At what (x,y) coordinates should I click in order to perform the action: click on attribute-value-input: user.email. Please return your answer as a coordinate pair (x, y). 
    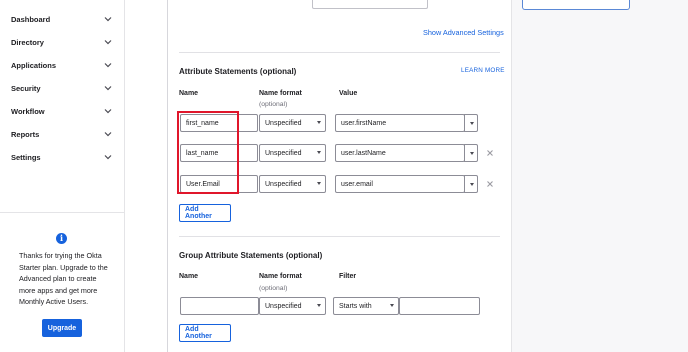
    Looking at the image, I should click on (400, 184).